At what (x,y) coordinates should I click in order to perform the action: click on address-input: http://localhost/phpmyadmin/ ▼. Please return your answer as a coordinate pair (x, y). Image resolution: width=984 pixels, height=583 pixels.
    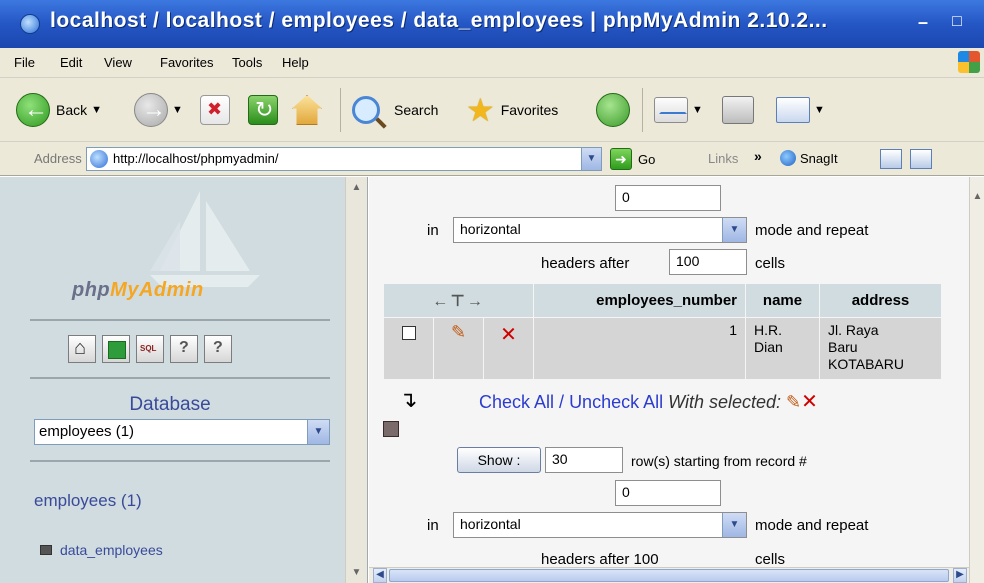
    Looking at the image, I should click on (344, 159).